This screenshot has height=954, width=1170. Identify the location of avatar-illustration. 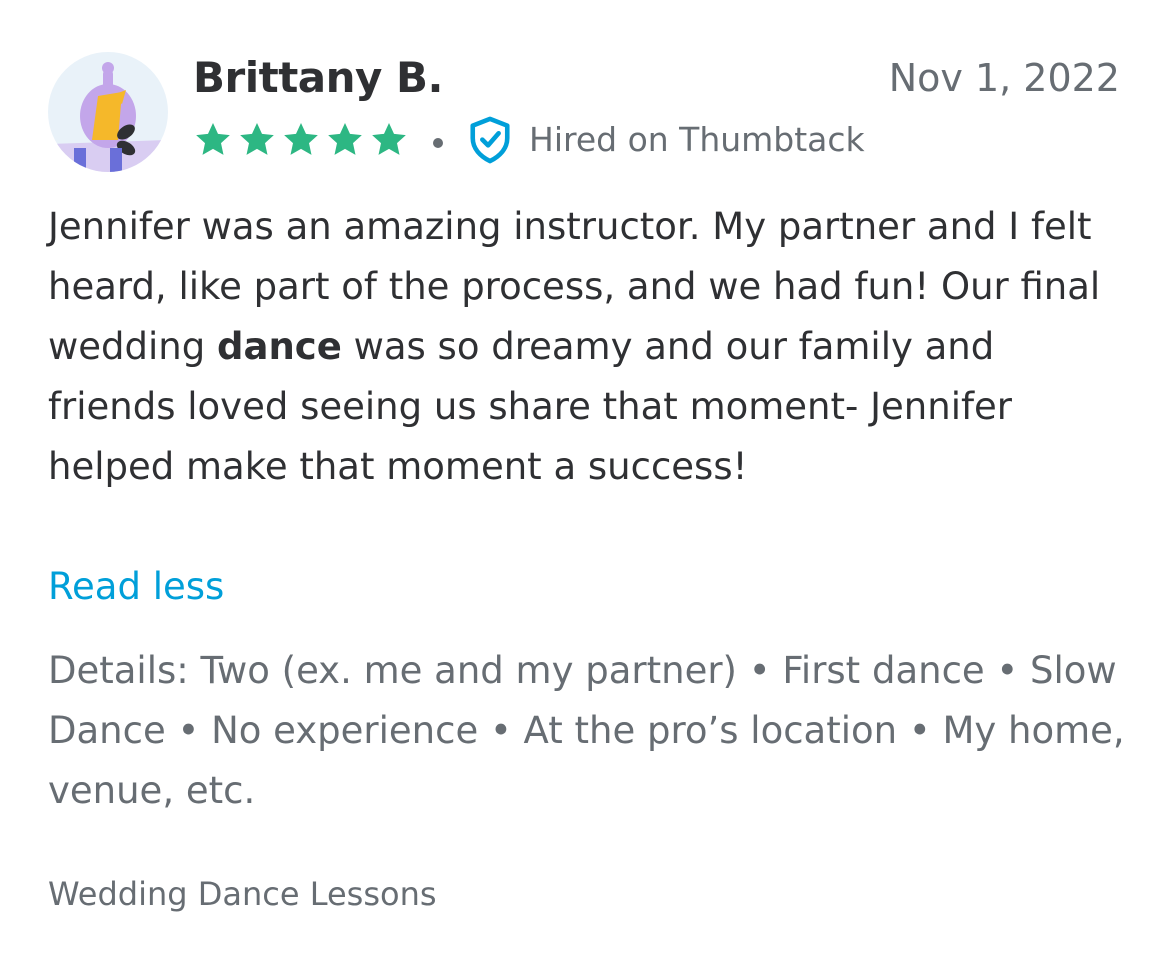
(108, 112).